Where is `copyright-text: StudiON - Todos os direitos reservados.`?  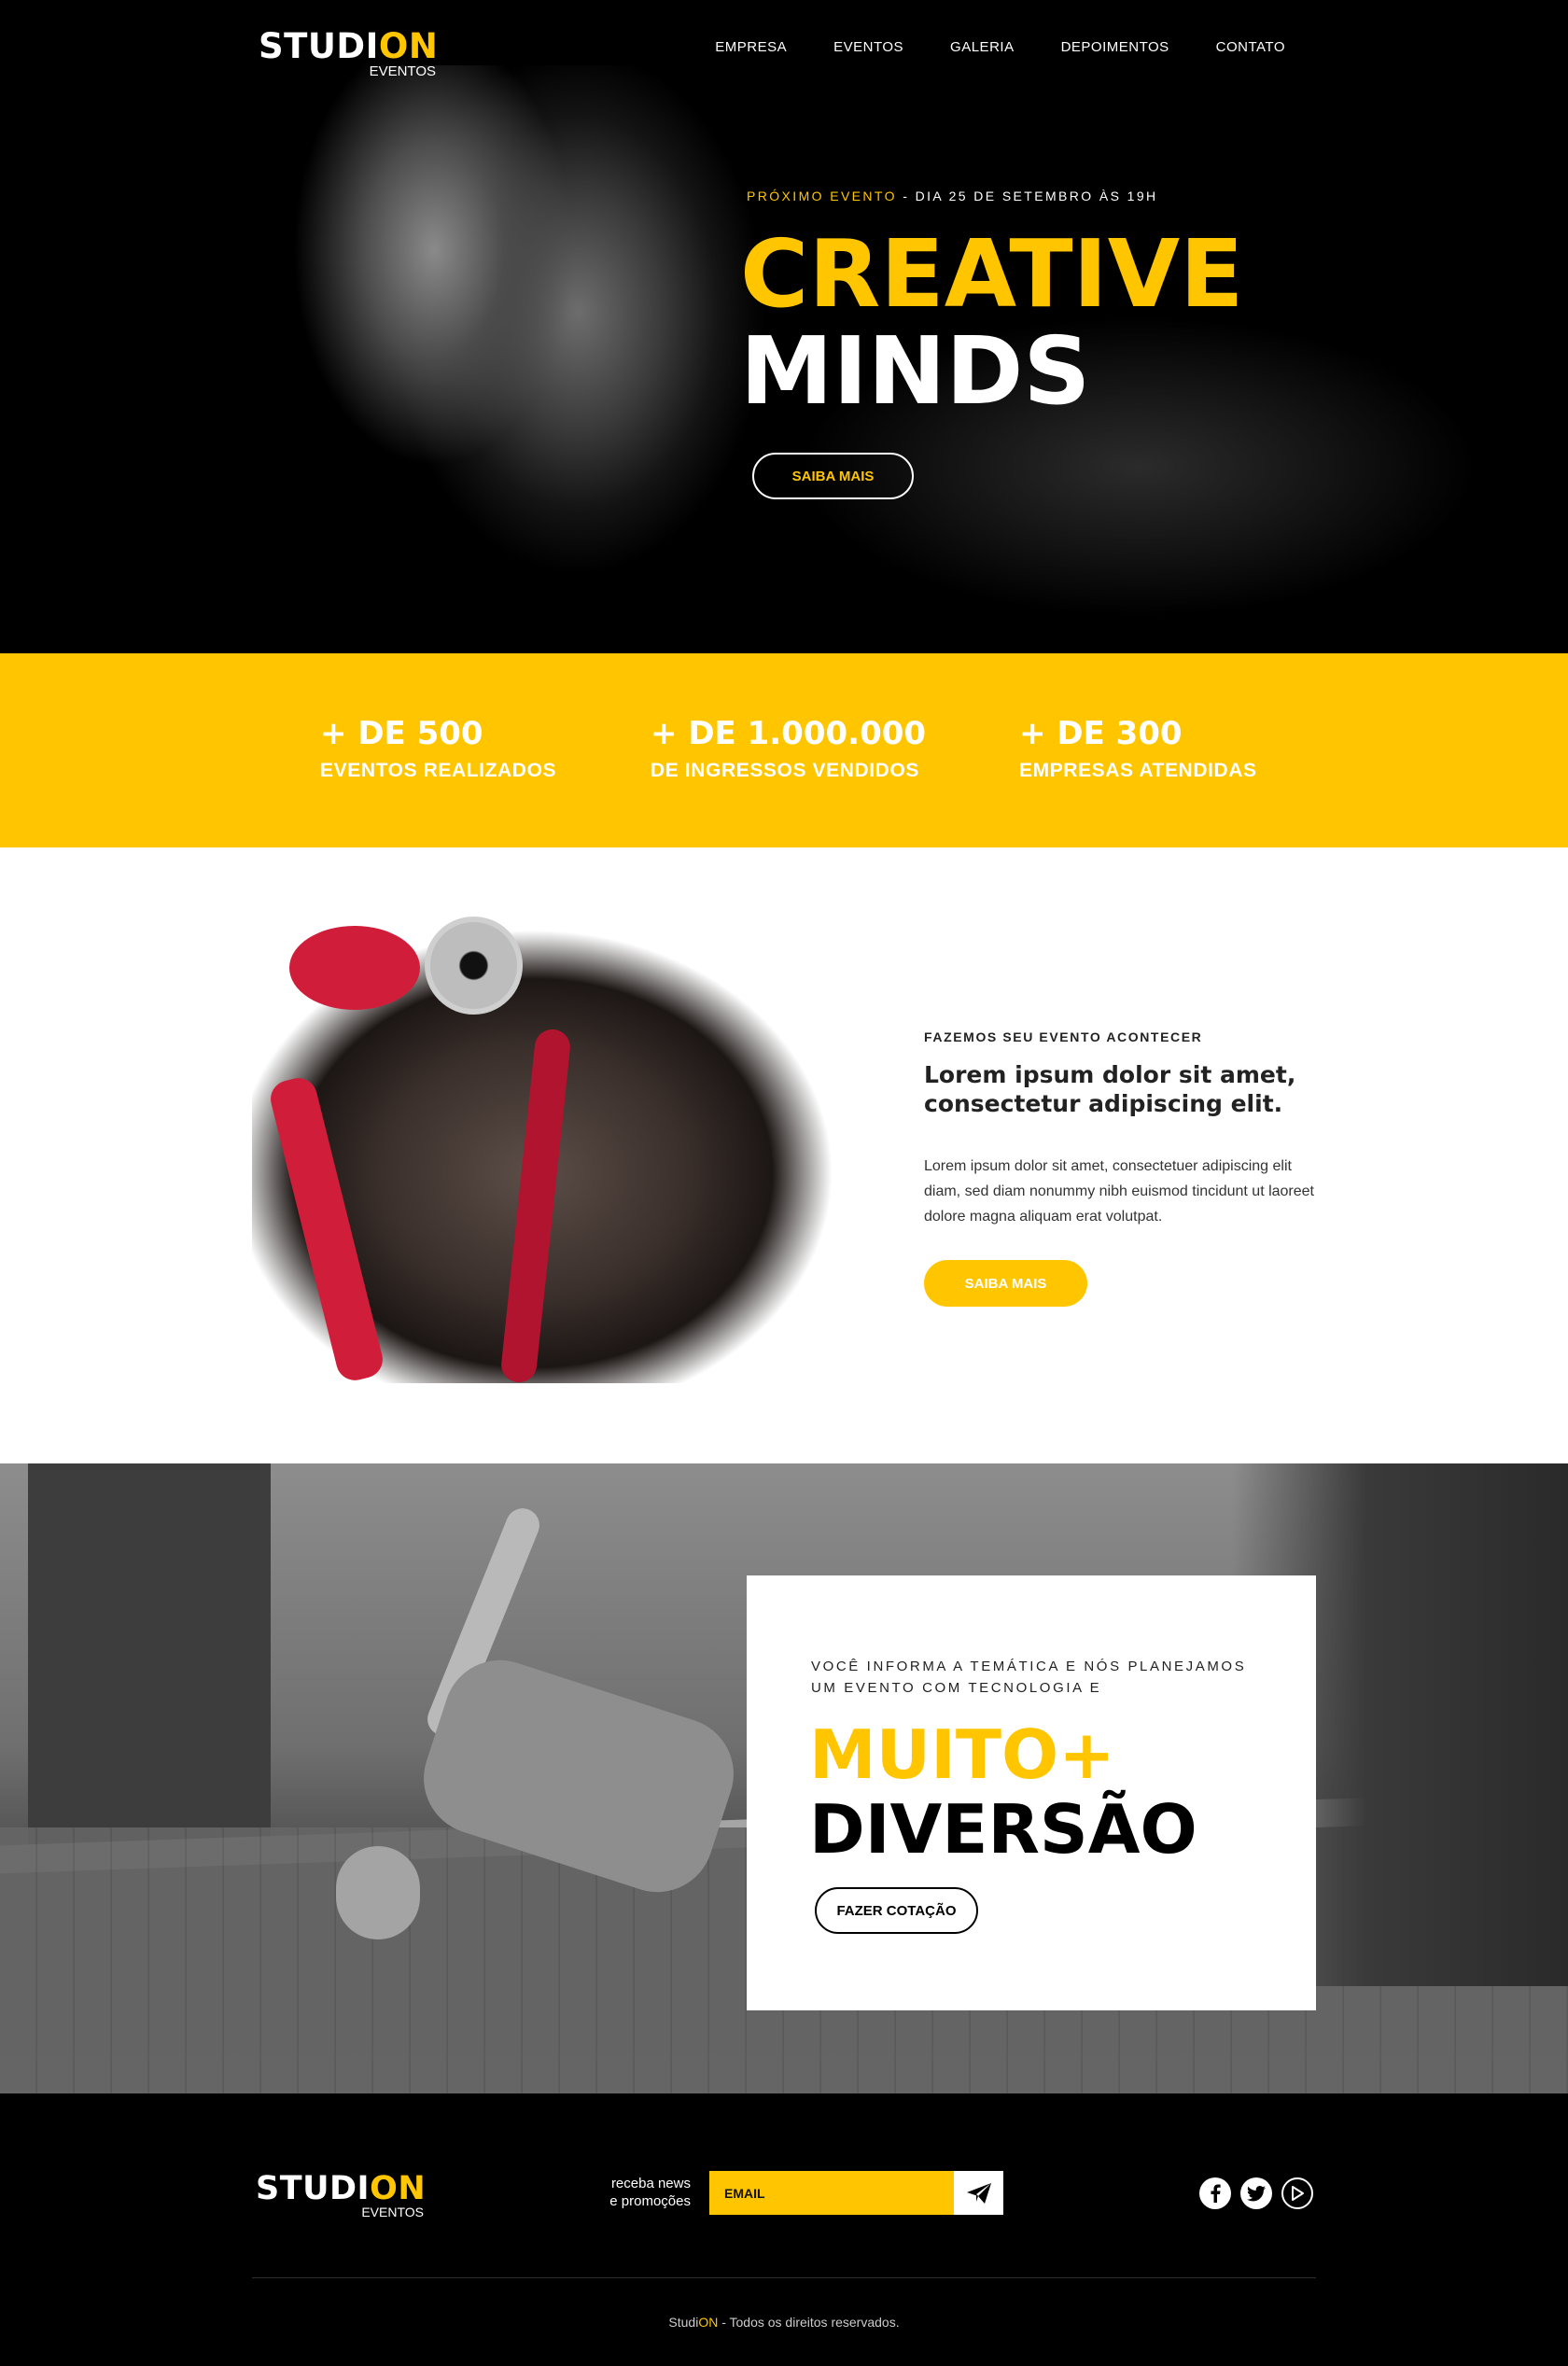
copyright-text: StudiON - Todos os direitos reservados. is located at coordinates (784, 2322).